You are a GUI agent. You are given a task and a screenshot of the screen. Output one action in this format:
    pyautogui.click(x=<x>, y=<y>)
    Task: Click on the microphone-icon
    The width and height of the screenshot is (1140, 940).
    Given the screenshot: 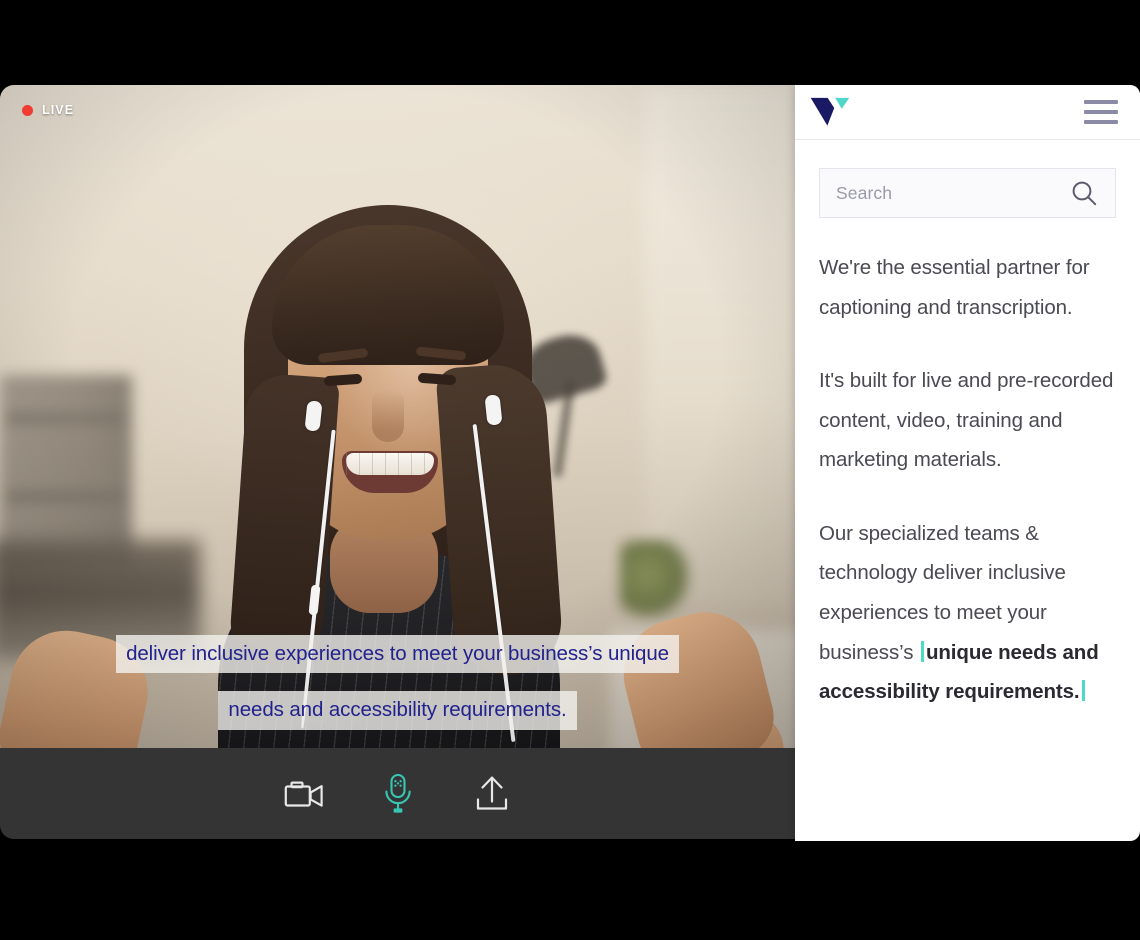 What is the action you would take?
    pyautogui.click(x=397, y=793)
    